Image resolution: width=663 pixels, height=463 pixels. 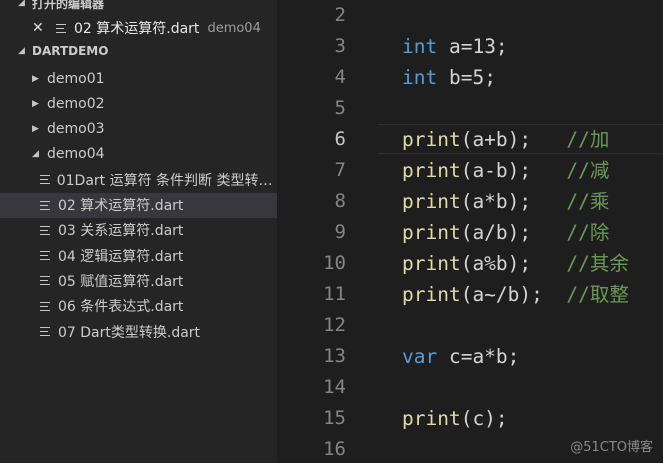 I want to click on close-icon: ✕, so click(x=39, y=28).